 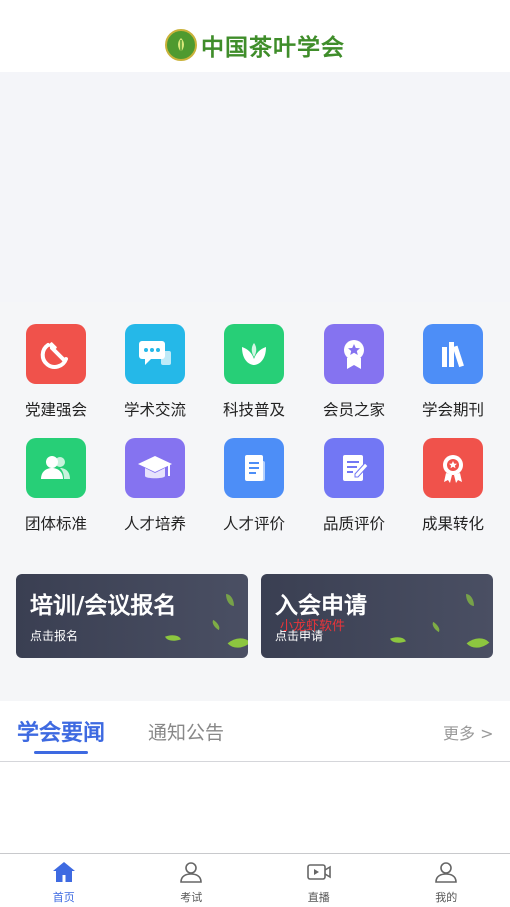 What do you see at coordinates (154, 524) in the screenshot?
I see `grid-label: 人才培养` at bounding box center [154, 524].